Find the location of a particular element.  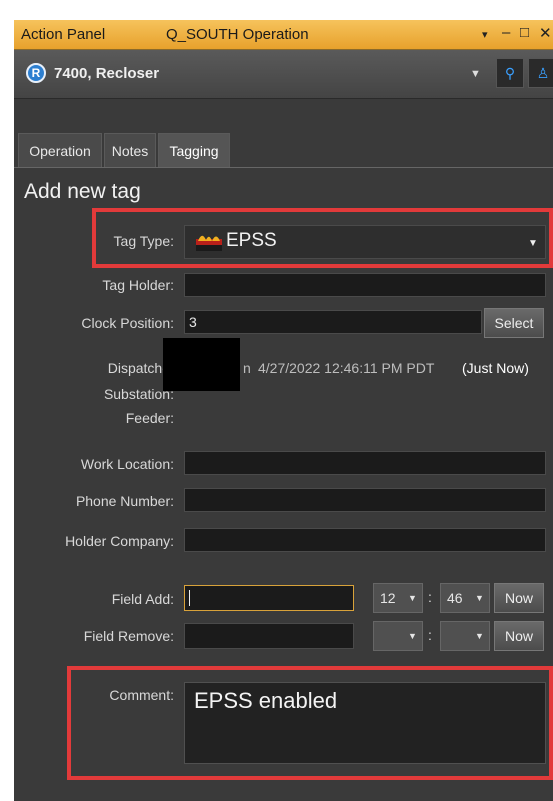

tab-notes: Notes is located at coordinates (130, 150).